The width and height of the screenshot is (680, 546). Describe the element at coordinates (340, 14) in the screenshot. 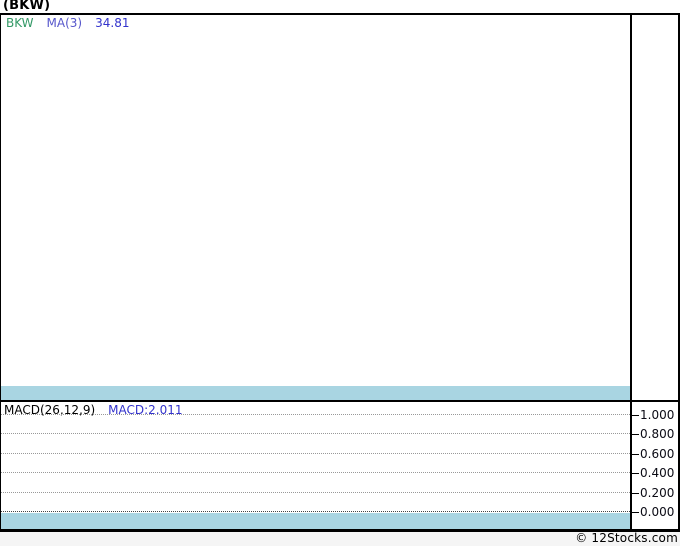

I see `chart-top-border` at that location.